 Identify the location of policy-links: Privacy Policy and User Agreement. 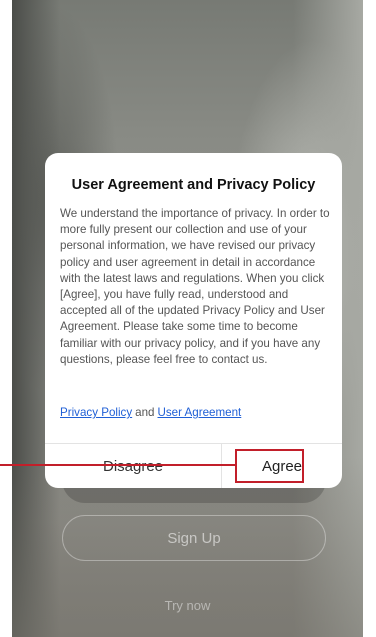
(150, 412).